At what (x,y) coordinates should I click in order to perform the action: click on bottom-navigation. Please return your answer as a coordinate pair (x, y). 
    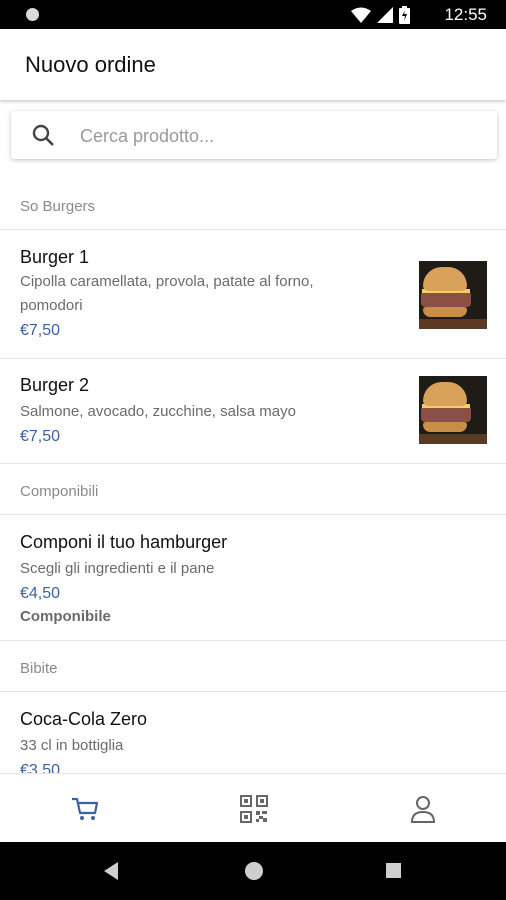
    Looking at the image, I should click on (253, 808).